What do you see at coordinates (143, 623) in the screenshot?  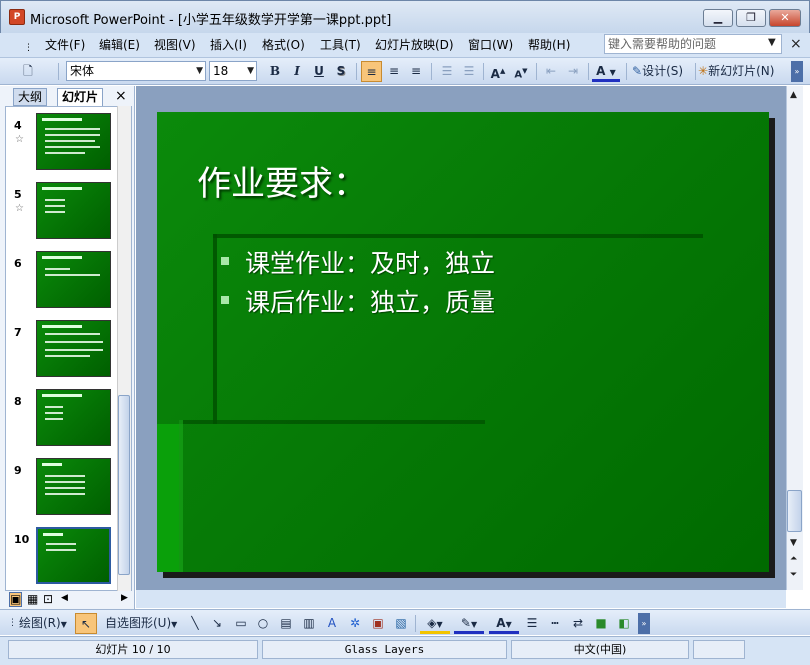 I see `autoshapes-button: 自选图形(U)▼` at bounding box center [143, 623].